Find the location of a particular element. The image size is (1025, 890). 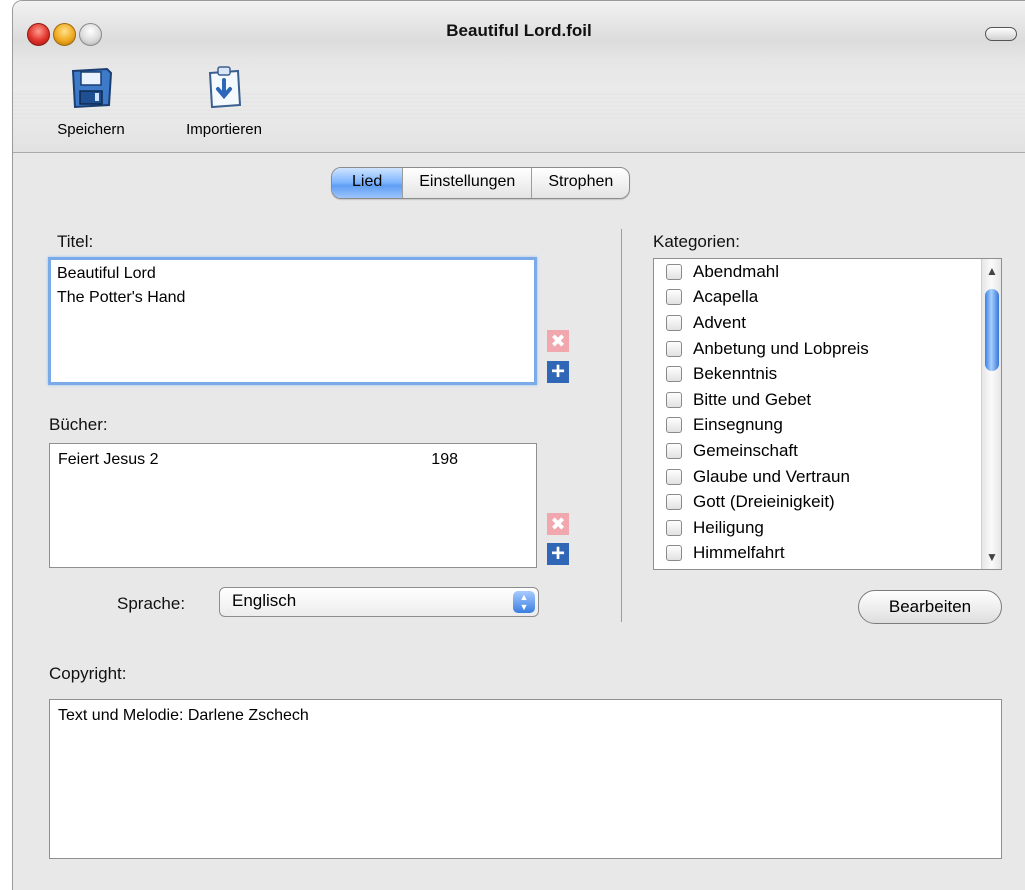

remove-book-button: ✖ is located at coordinates (558, 524).